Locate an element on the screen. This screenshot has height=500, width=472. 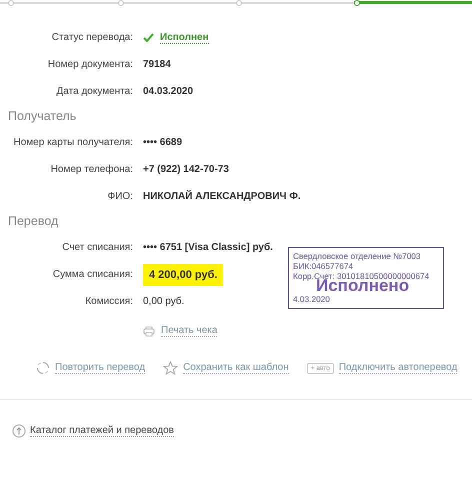
print-receipt-link: Печать чека is located at coordinates (189, 331).